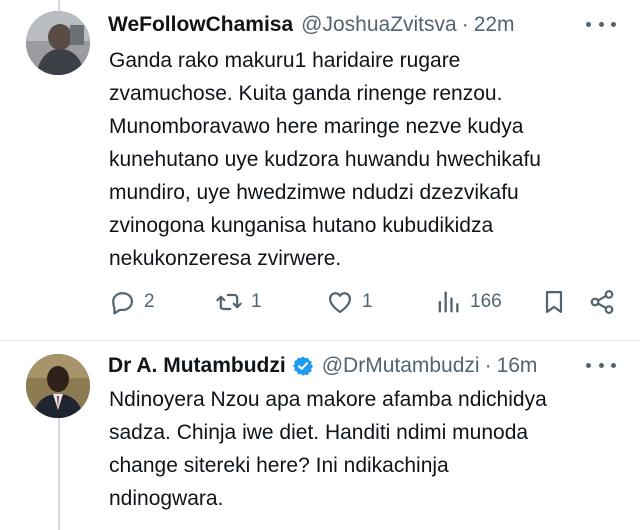 The image size is (640, 530). I want to click on tweet-actions: 2 1 1 166, so click(320, 302).